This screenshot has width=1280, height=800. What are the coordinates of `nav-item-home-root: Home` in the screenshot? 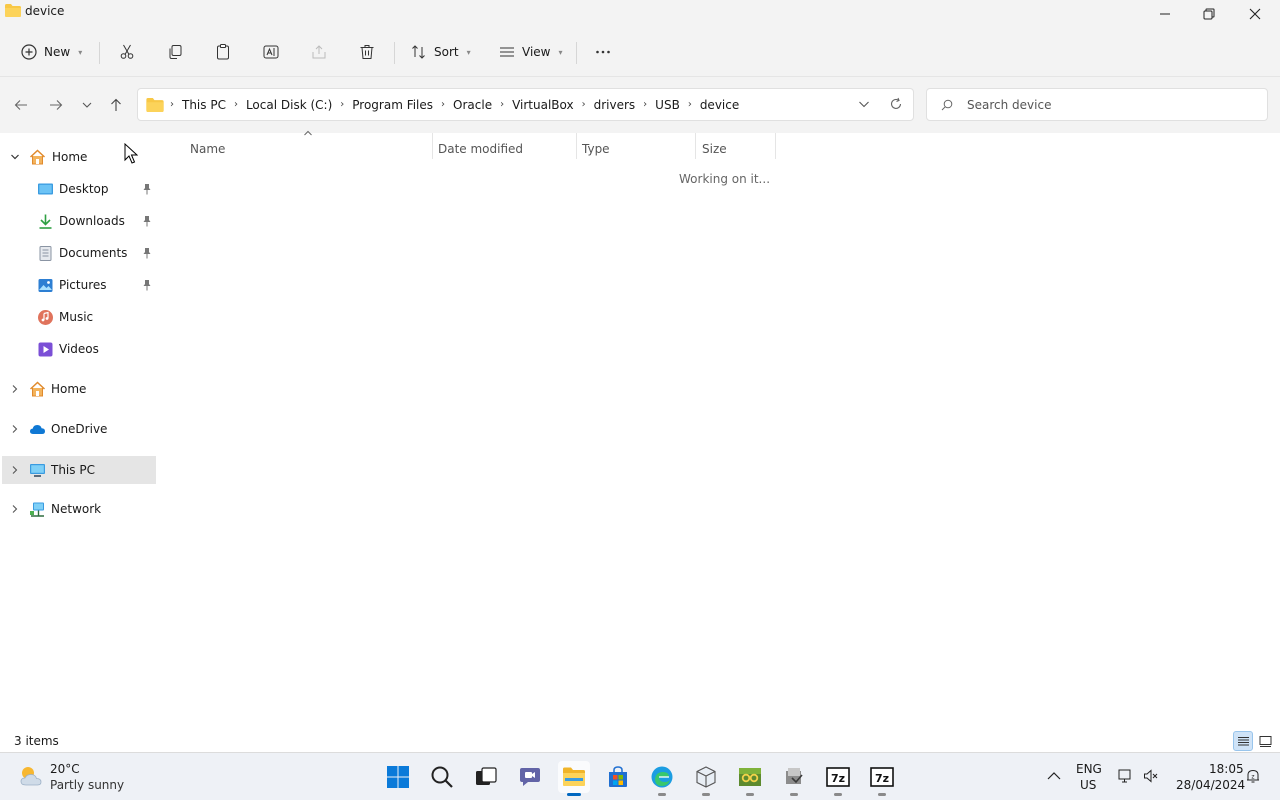 It's located at (79, 389).